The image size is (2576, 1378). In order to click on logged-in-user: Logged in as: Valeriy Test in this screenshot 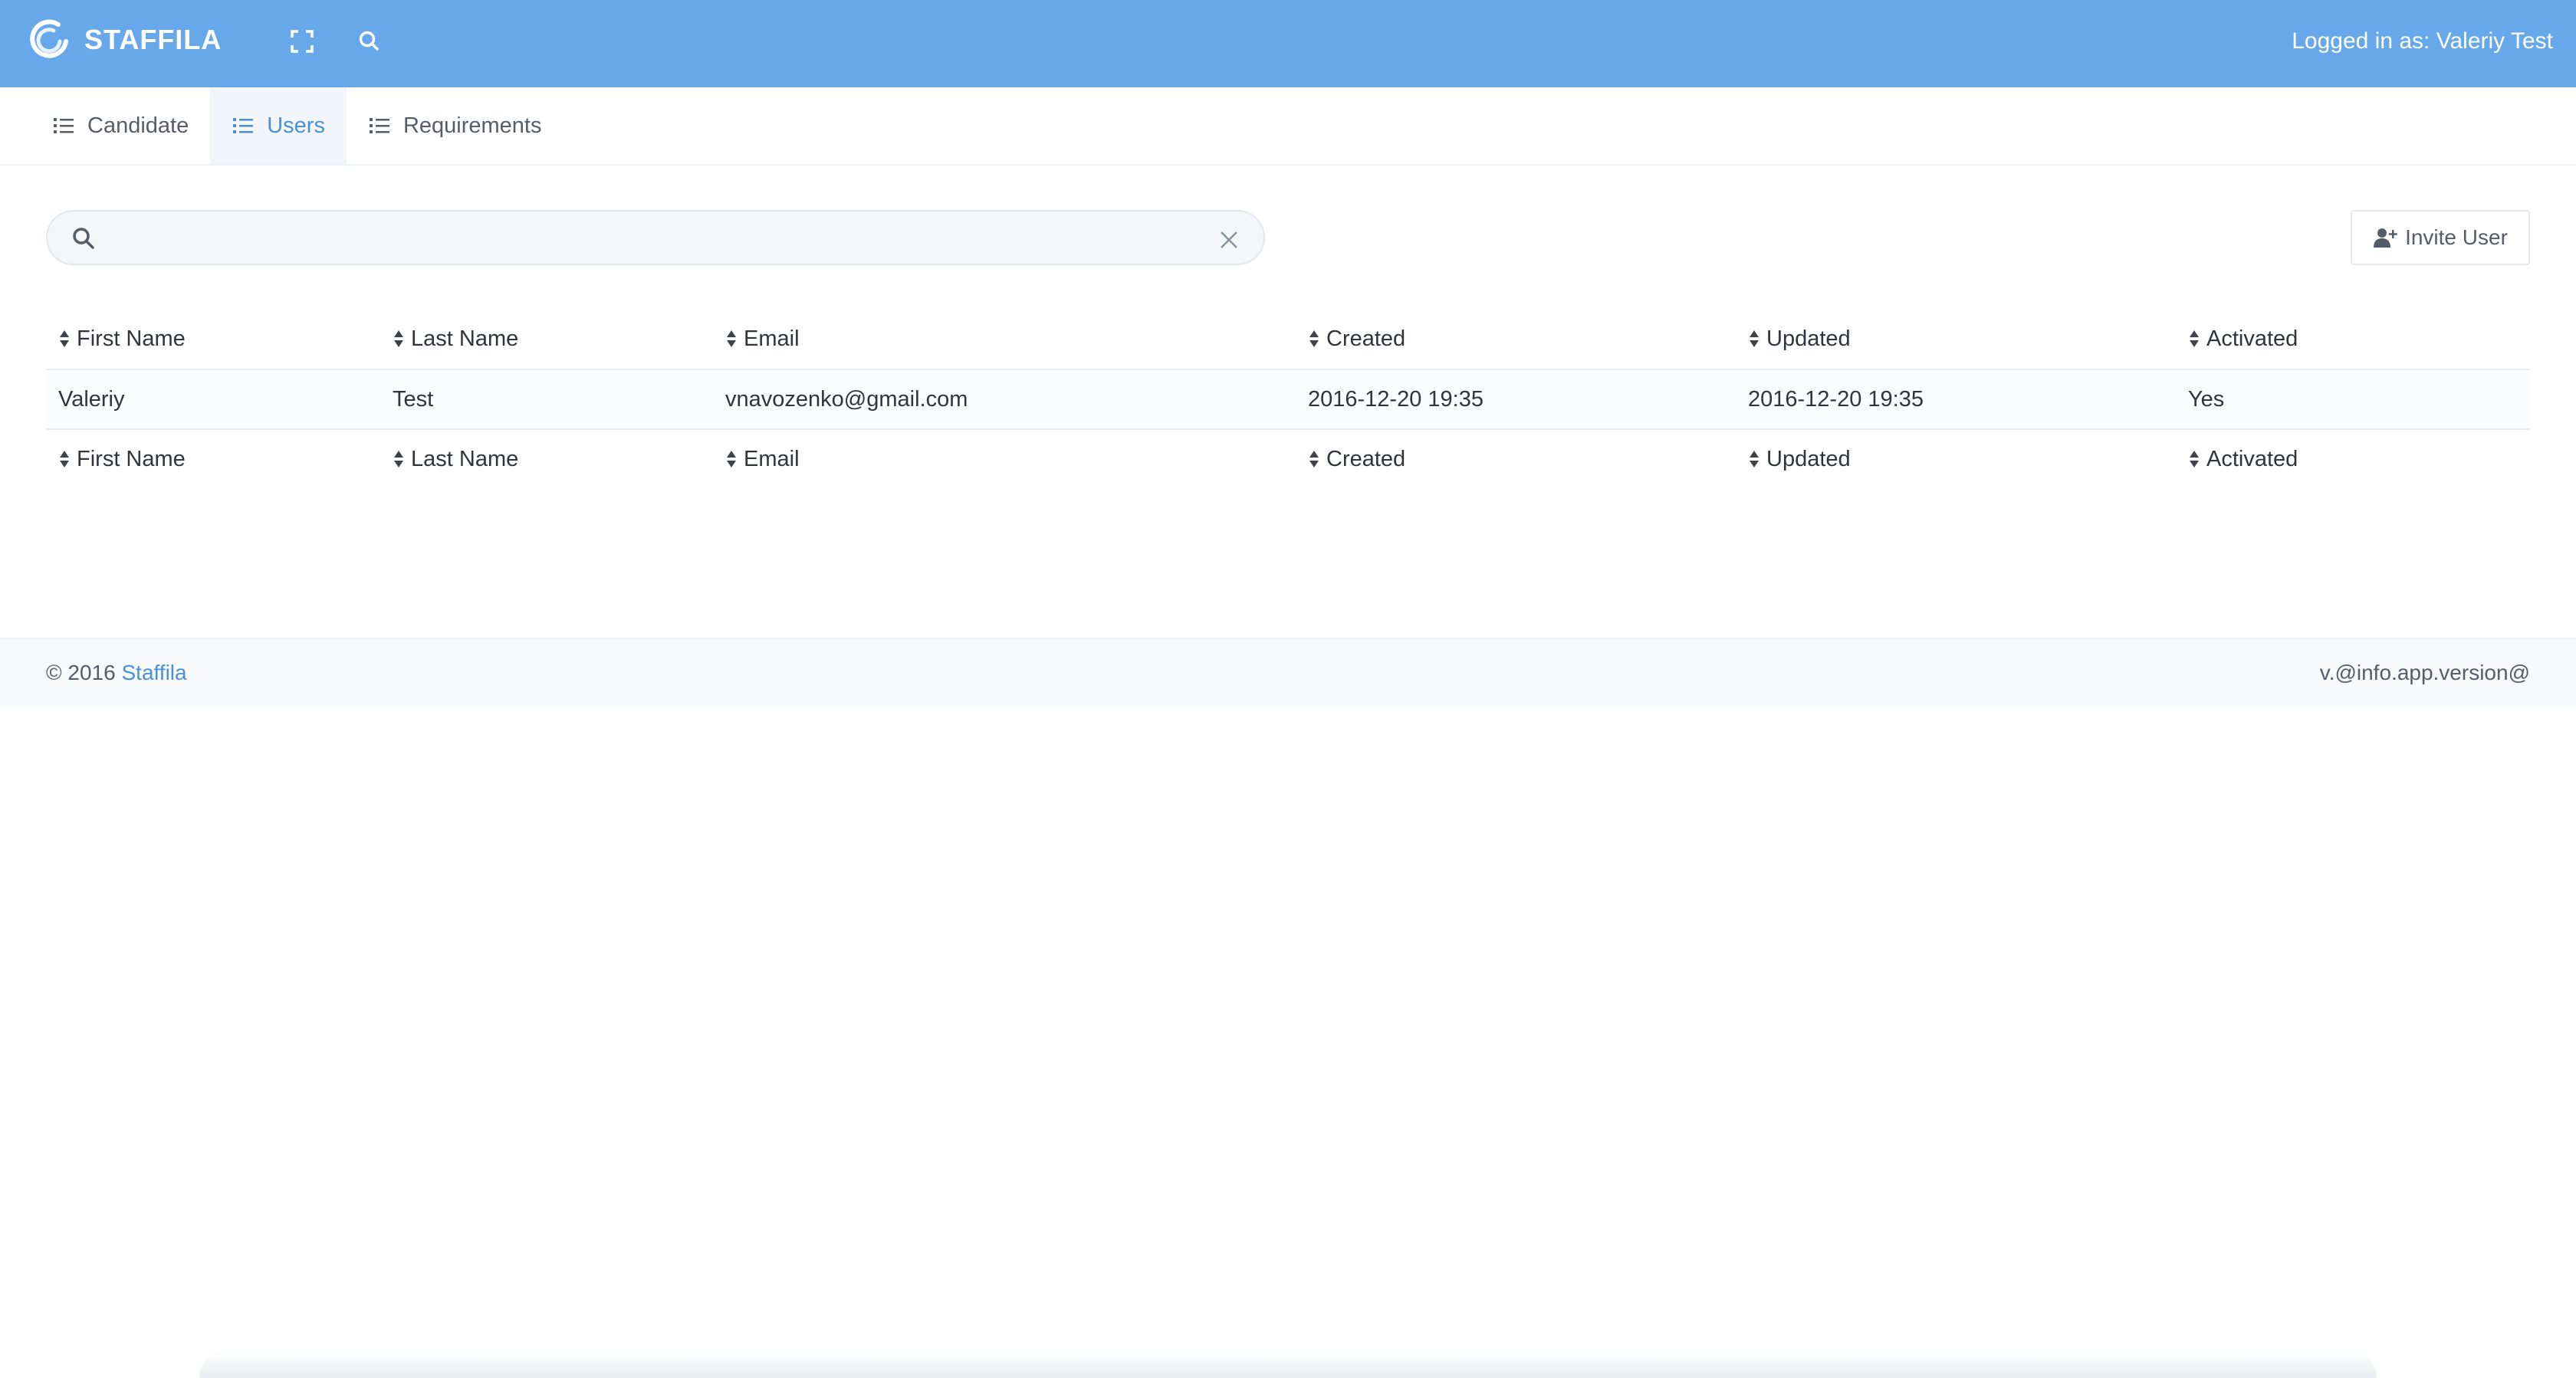, I will do `click(2422, 42)`.